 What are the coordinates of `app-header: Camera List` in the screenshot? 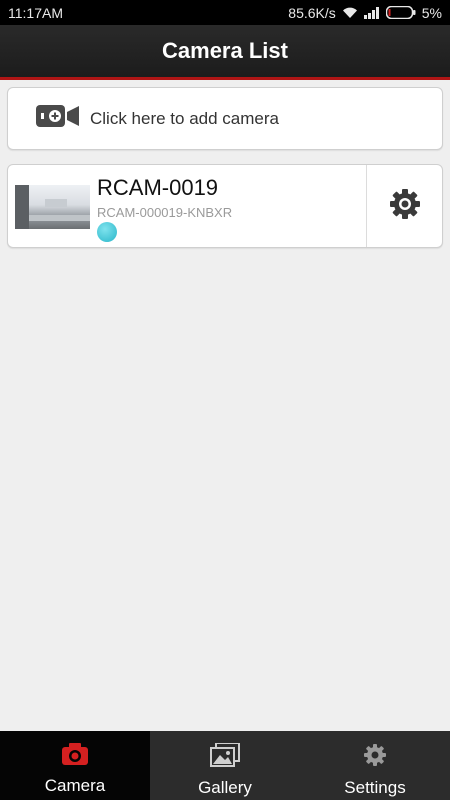 It's located at (225, 52).